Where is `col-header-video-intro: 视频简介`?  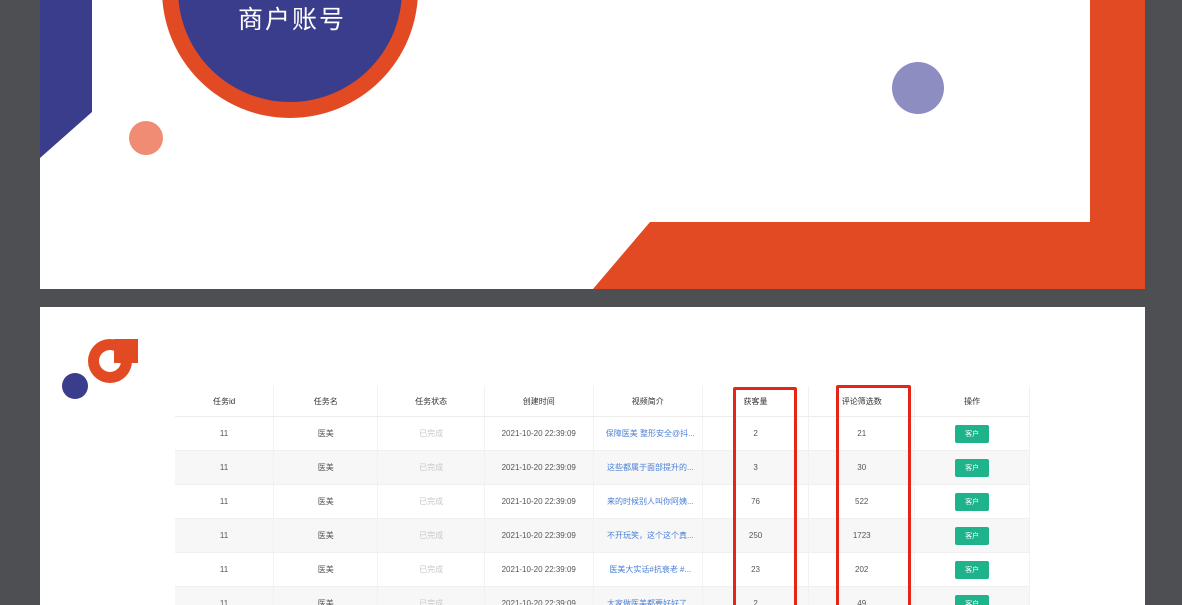
col-header-video-intro: 视频简介 is located at coordinates (648, 401).